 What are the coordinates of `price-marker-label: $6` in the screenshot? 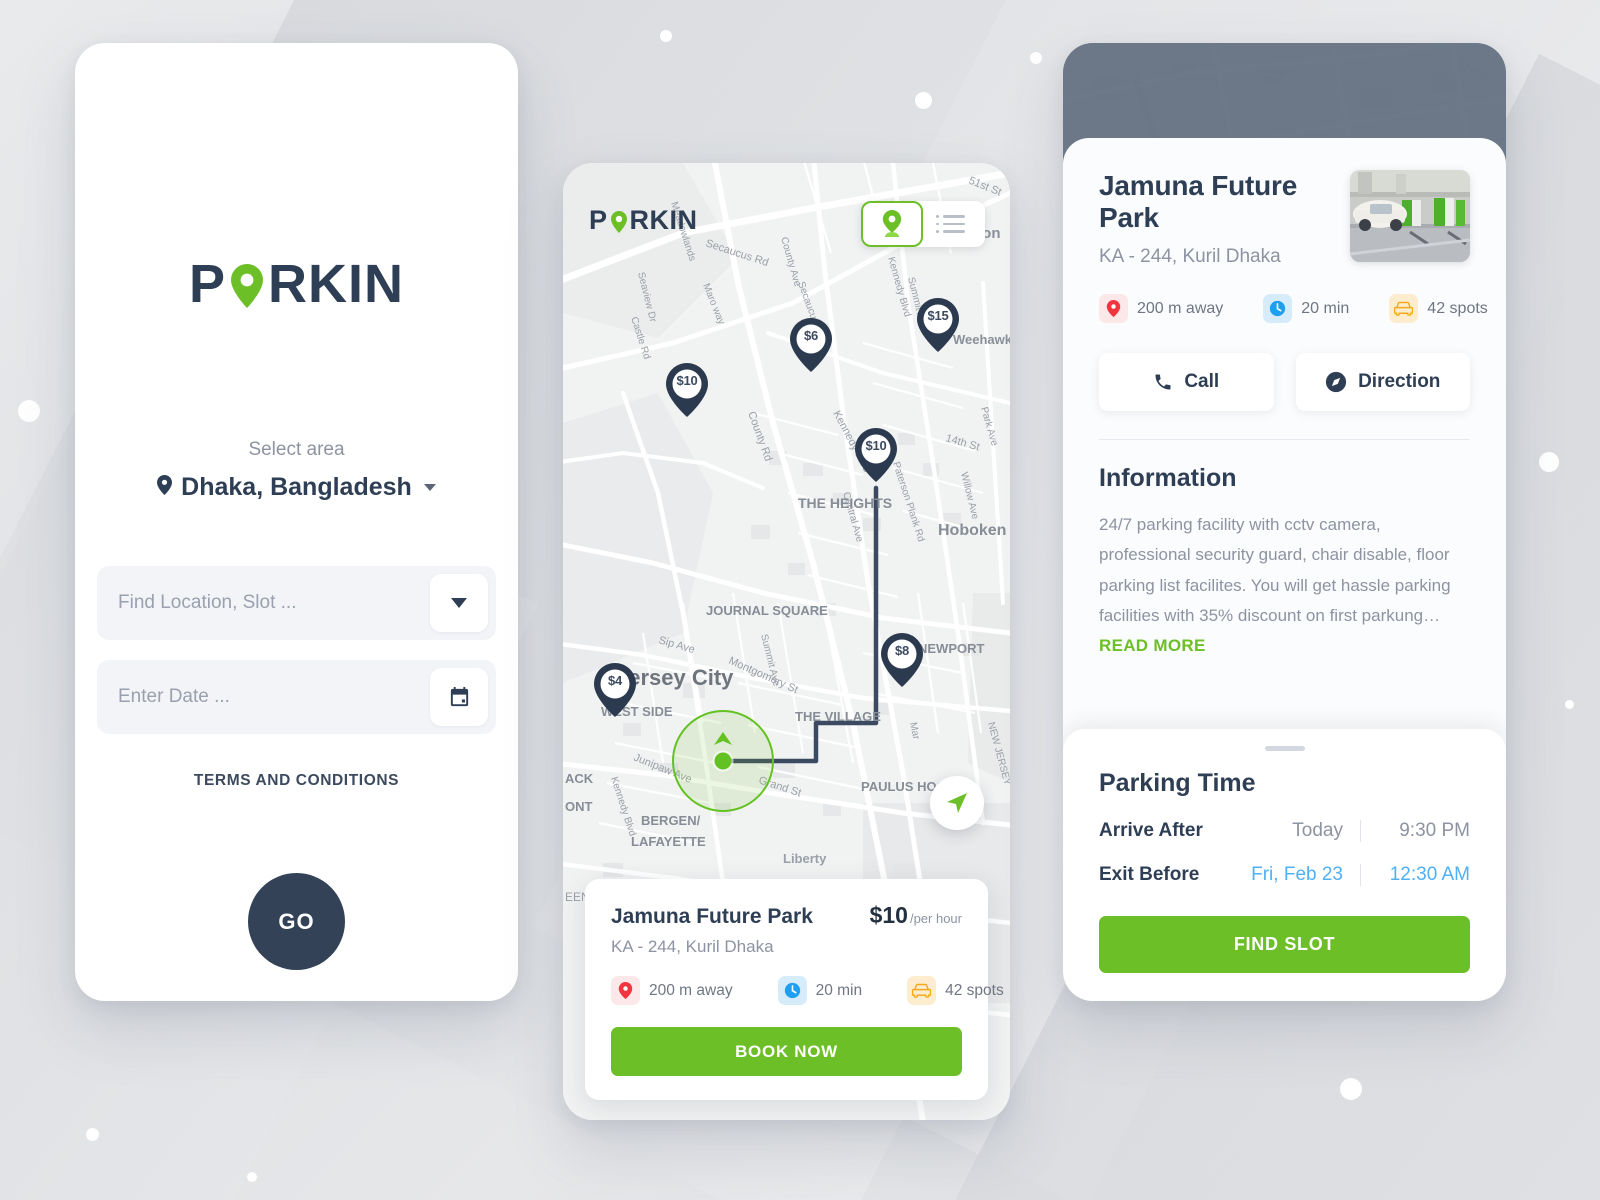 It's located at (811, 335).